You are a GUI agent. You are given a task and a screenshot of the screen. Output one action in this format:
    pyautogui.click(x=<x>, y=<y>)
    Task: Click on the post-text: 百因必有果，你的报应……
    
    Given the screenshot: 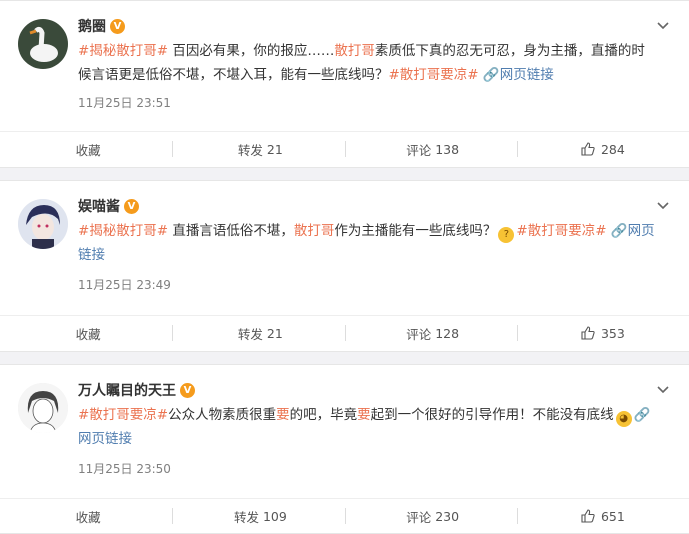 What is the action you would take?
    pyautogui.click(x=251, y=51)
    